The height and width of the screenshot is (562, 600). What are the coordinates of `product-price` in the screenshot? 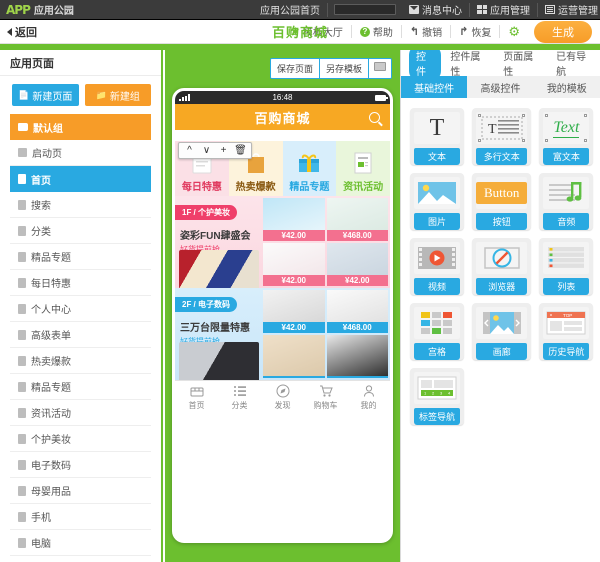 It's located at (294, 377).